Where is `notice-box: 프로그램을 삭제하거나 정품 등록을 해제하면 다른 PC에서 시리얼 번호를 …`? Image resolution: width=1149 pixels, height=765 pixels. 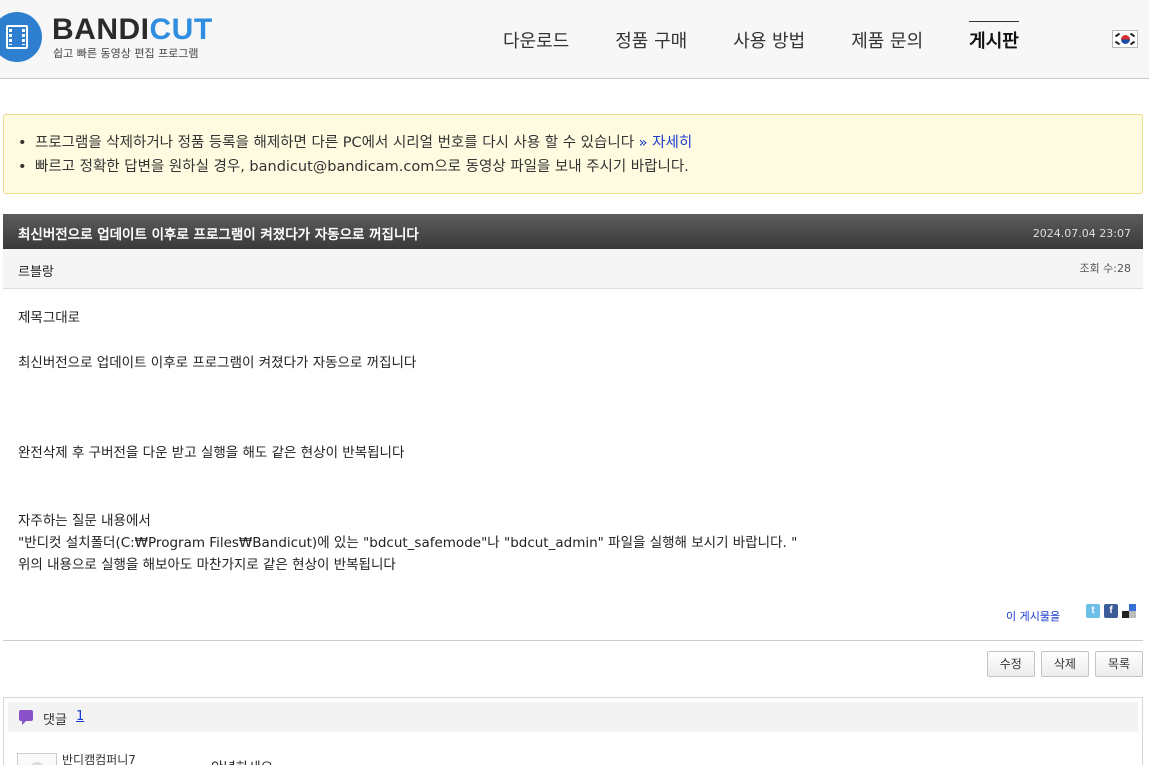
notice-box: 프로그램을 삭제하거나 정품 등록을 해제하면 다른 PC에서 시리얼 번호를 … is located at coordinates (573, 154).